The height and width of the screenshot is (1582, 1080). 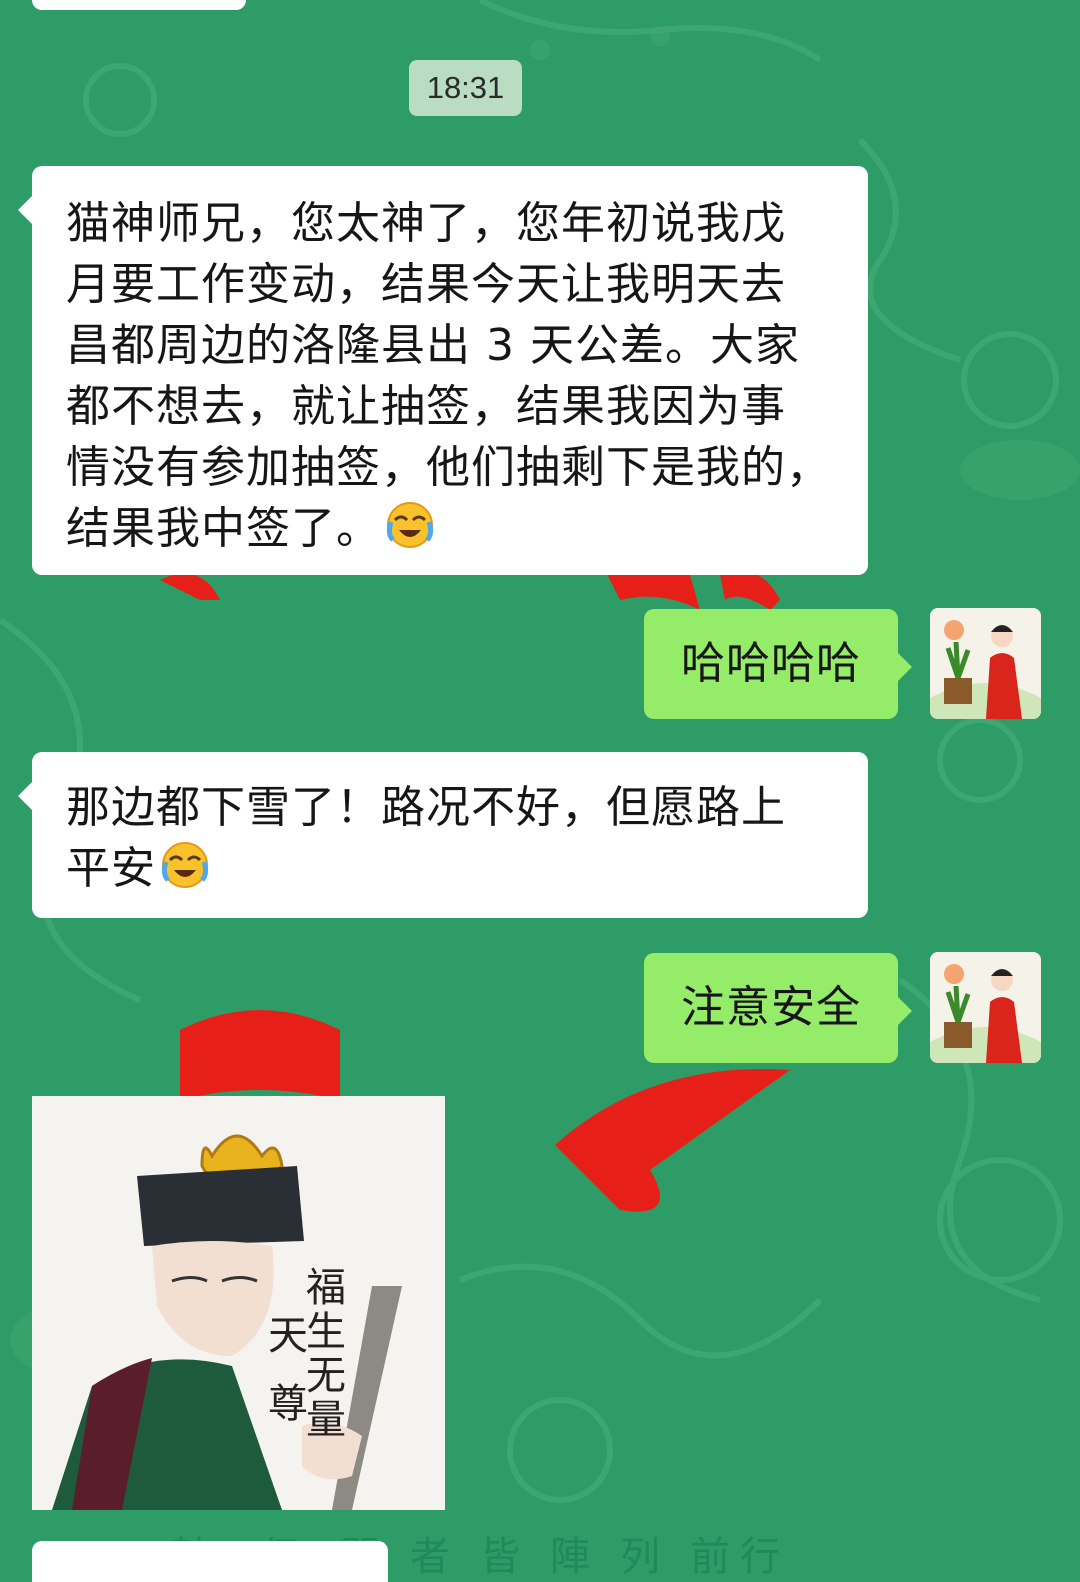 What do you see at coordinates (430, 1557) in the screenshot?
I see `svg-text: 者` at bounding box center [430, 1557].